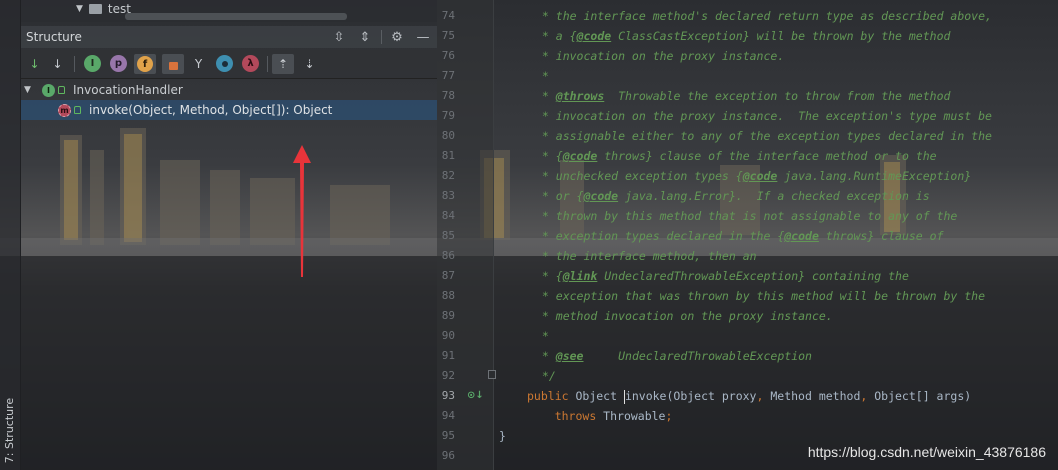  I want to click on structure-title: Structure, so click(54, 37).